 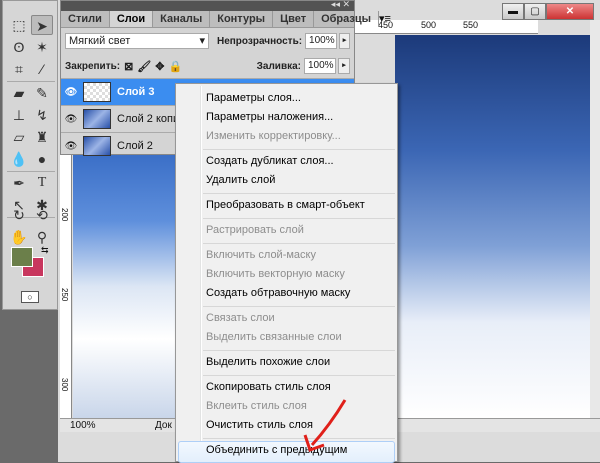 I want to click on blur-tool-icon: 💧, so click(x=19, y=159).